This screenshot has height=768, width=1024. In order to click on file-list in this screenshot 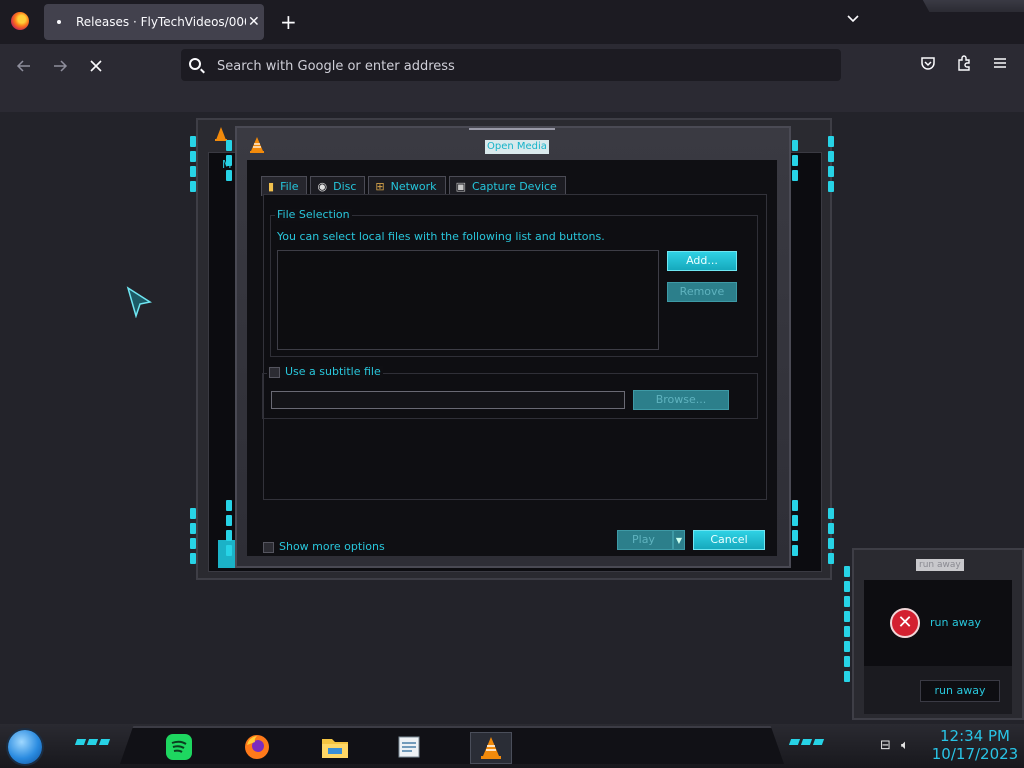, I will do `click(468, 300)`.